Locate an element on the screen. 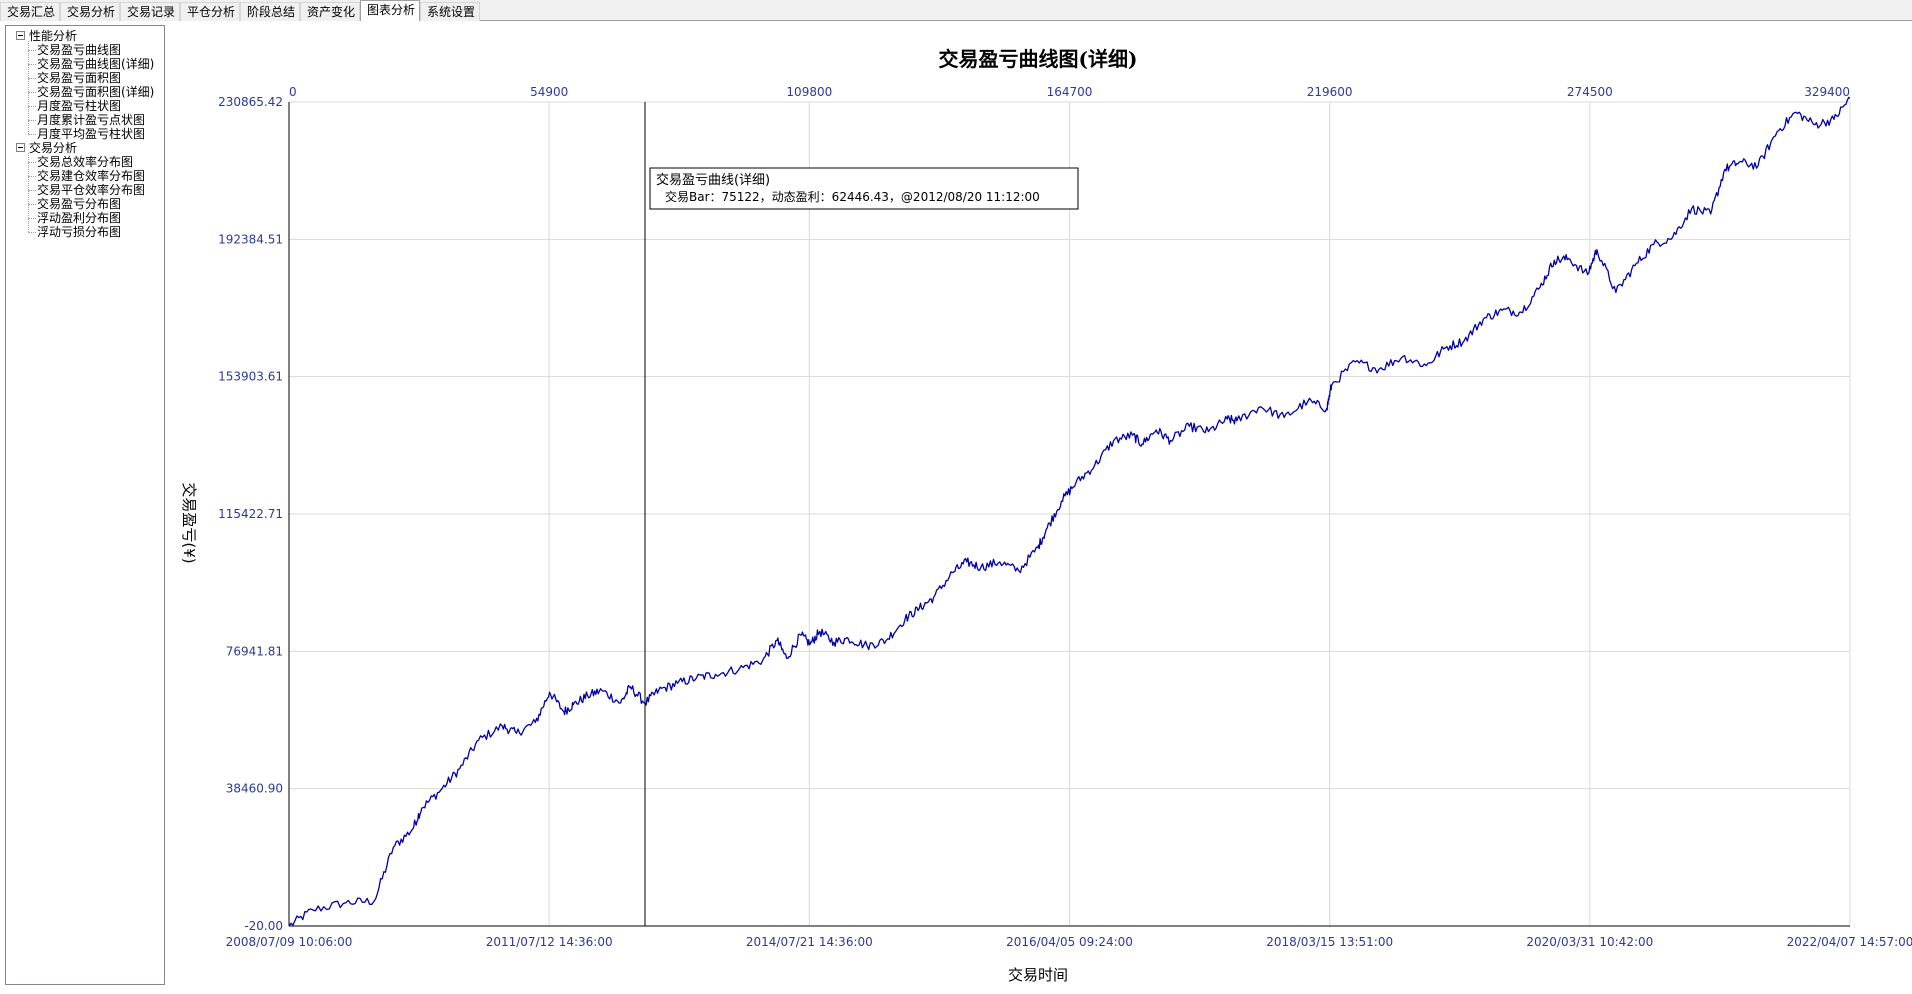 The width and height of the screenshot is (1912, 994). x-bottom-tick-label: 2018/03/15 13:51:00 is located at coordinates (1329, 942).